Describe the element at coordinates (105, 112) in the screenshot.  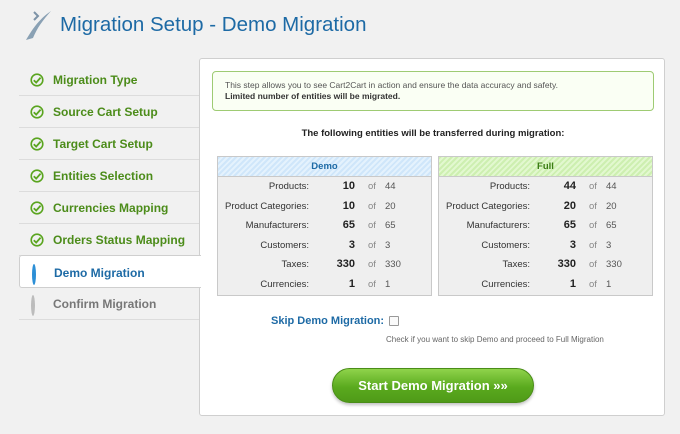
I see `step-label: Source Cart Setup` at that location.